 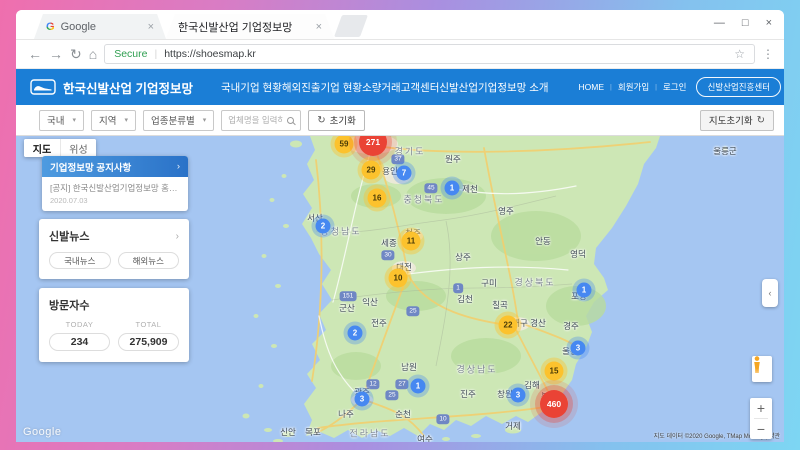 What do you see at coordinates (554, 404) in the screenshot?
I see `cluster-marker: 460` at bounding box center [554, 404].